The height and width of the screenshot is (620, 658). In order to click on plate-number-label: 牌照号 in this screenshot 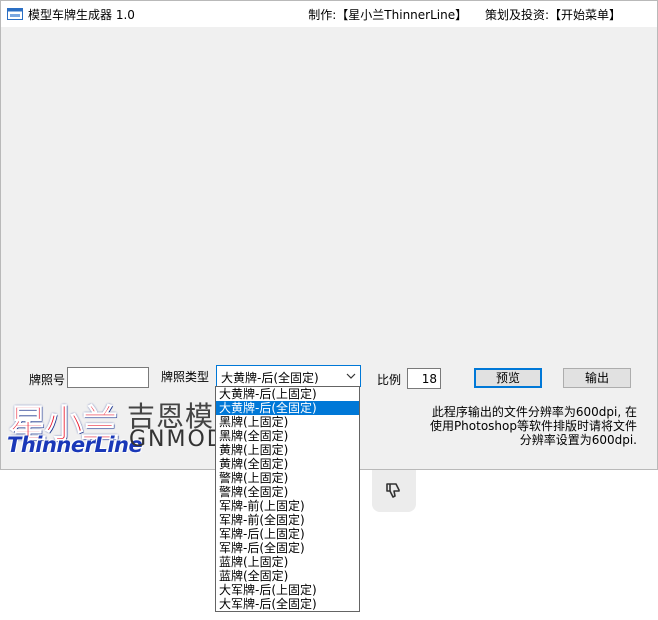, I will do `click(47, 380)`.